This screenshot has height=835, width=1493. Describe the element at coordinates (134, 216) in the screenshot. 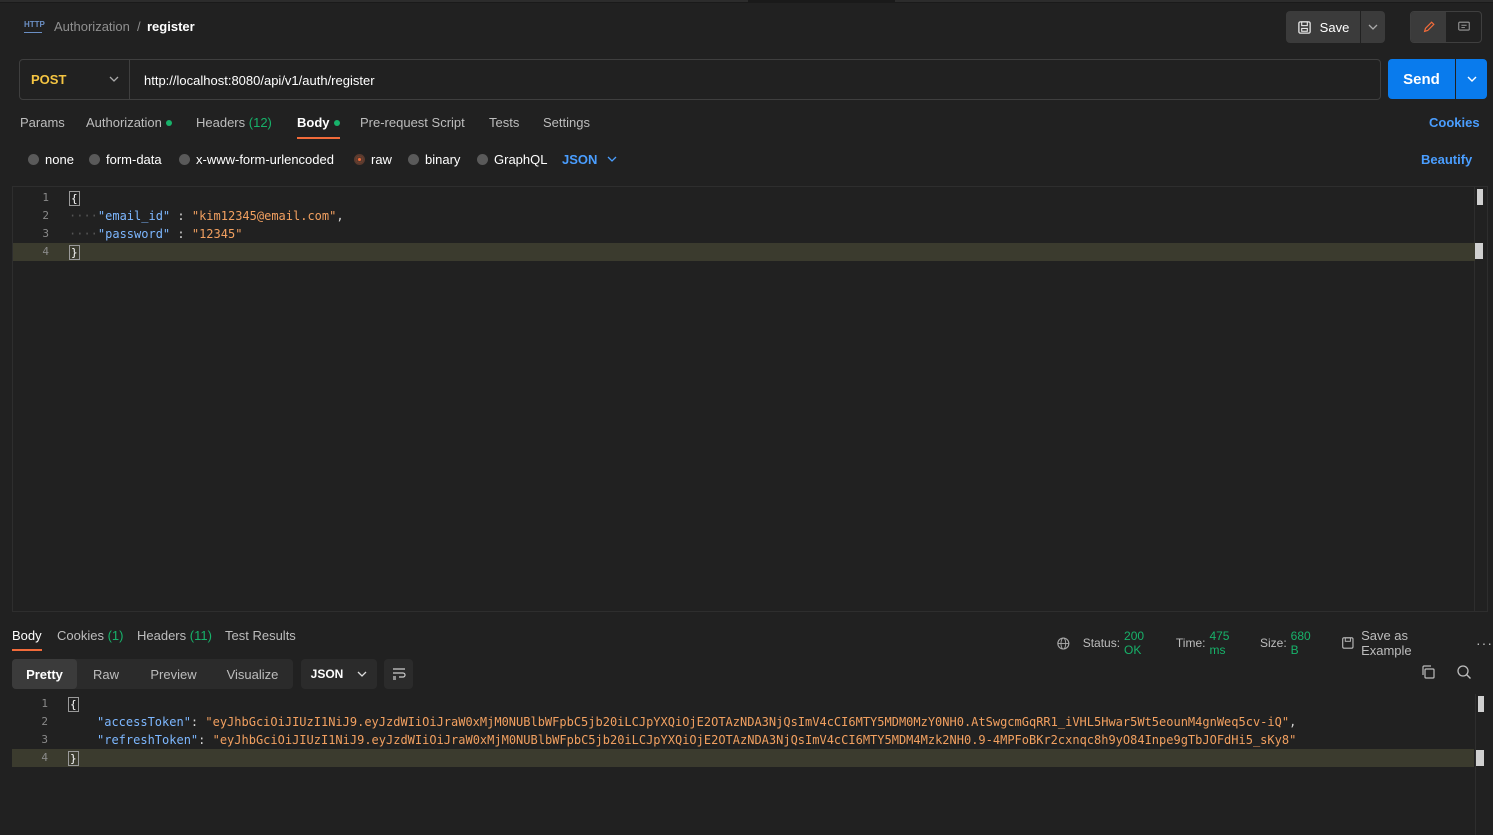

I see `json-key: "email_id"` at that location.